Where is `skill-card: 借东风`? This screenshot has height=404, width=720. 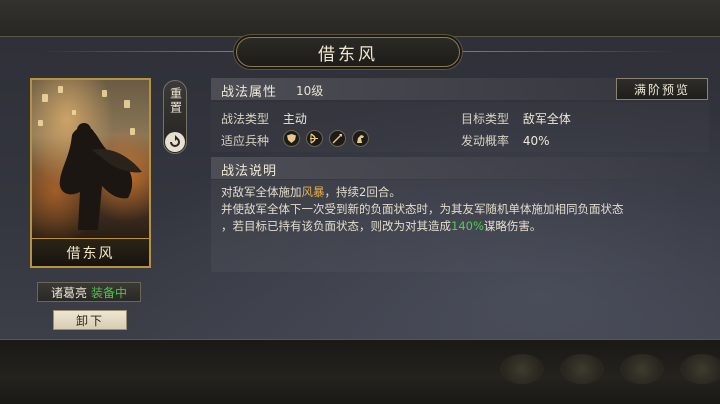 skill-card: 借东风 is located at coordinates (90, 173).